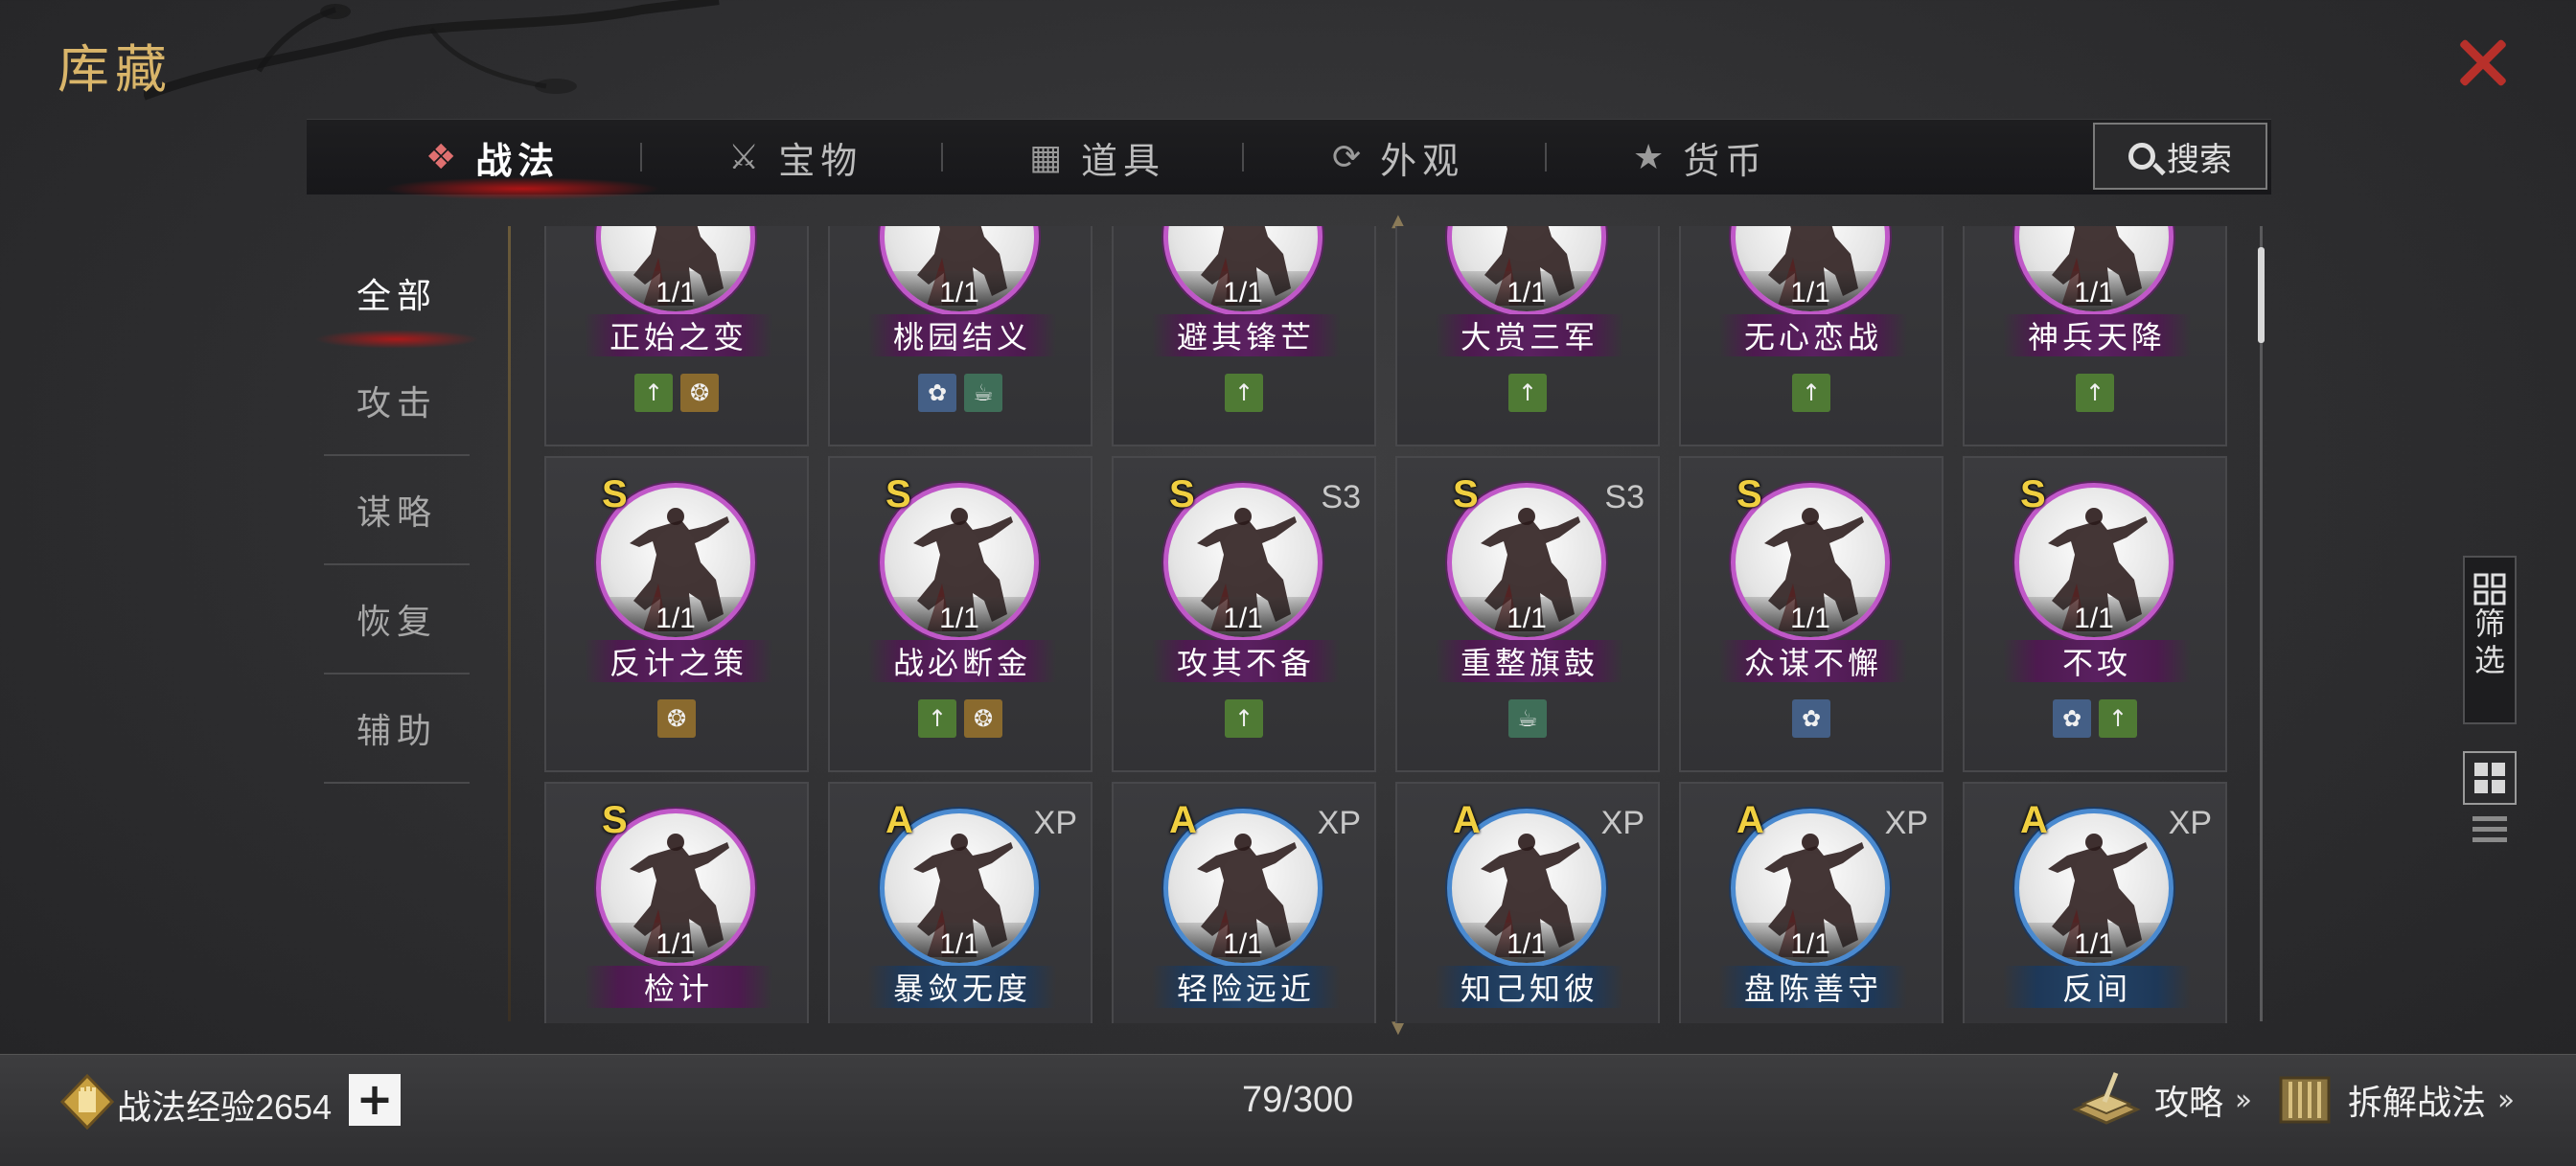  I want to click on tactic-trait-badges: ✿, so click(1811, 719).